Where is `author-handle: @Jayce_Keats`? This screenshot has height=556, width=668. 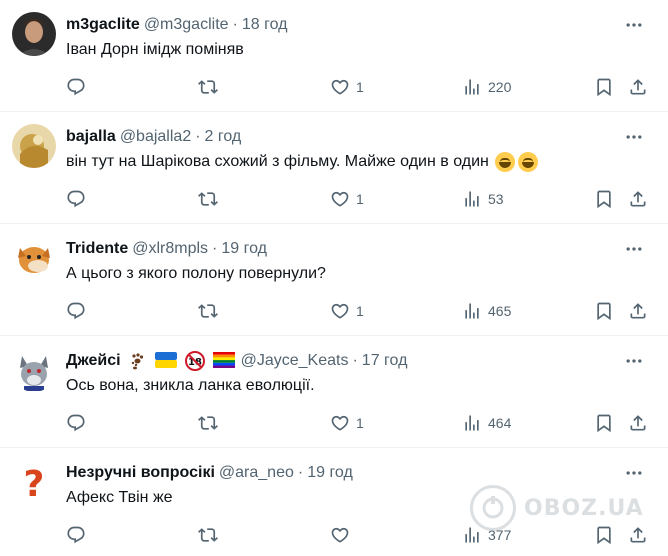
author-handle: @Jayce_Keats is located at coordinates (295, 361).